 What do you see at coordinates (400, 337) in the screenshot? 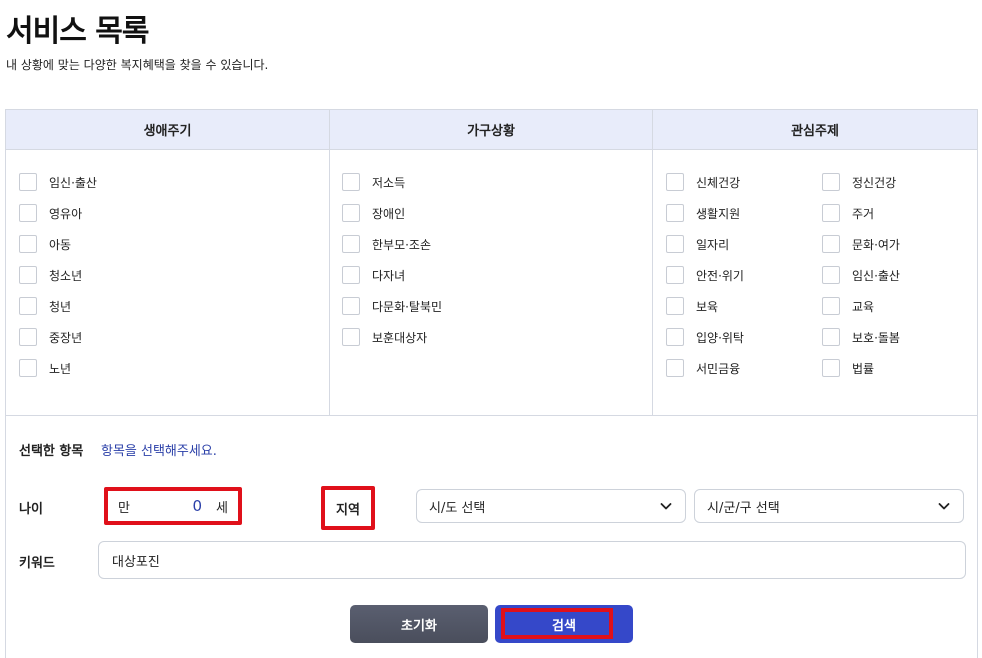
I see `checkbox-label: 보훈대상자` at bounding box center [400, 337].